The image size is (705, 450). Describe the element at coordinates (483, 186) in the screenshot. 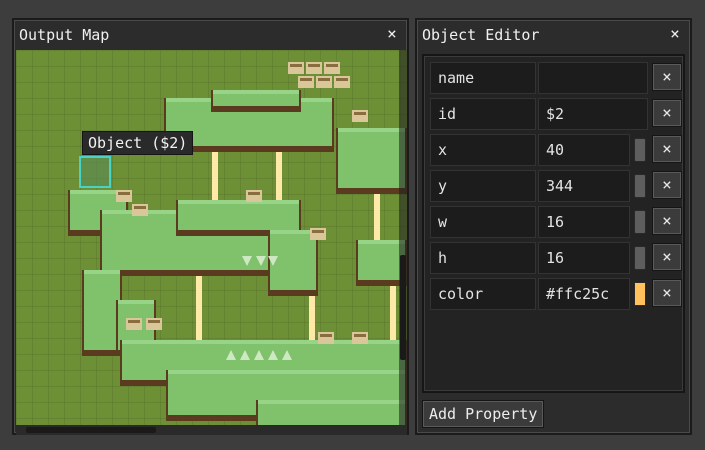

I see `property-key-y: y` at that location.